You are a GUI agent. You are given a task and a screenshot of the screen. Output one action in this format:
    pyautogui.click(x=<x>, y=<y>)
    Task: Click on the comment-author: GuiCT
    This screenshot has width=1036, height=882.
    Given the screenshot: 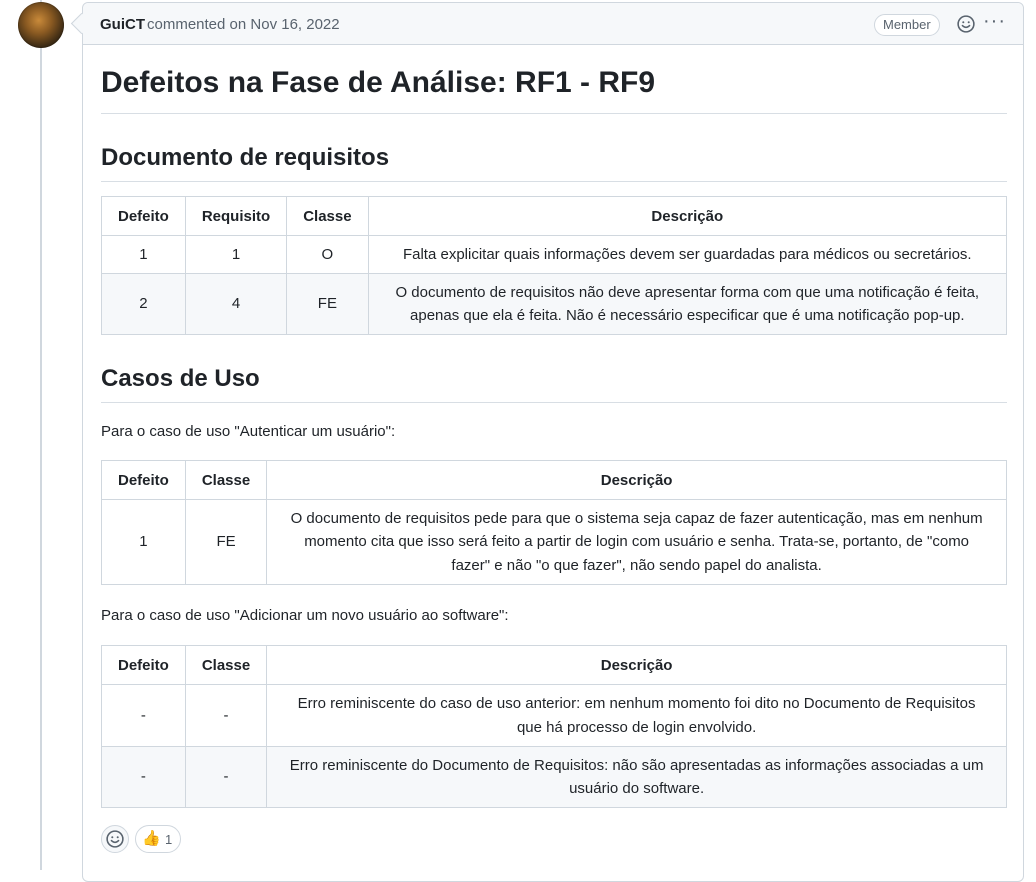 What is the action you would take?
    pyautogui.click(x=122, y=24)
    